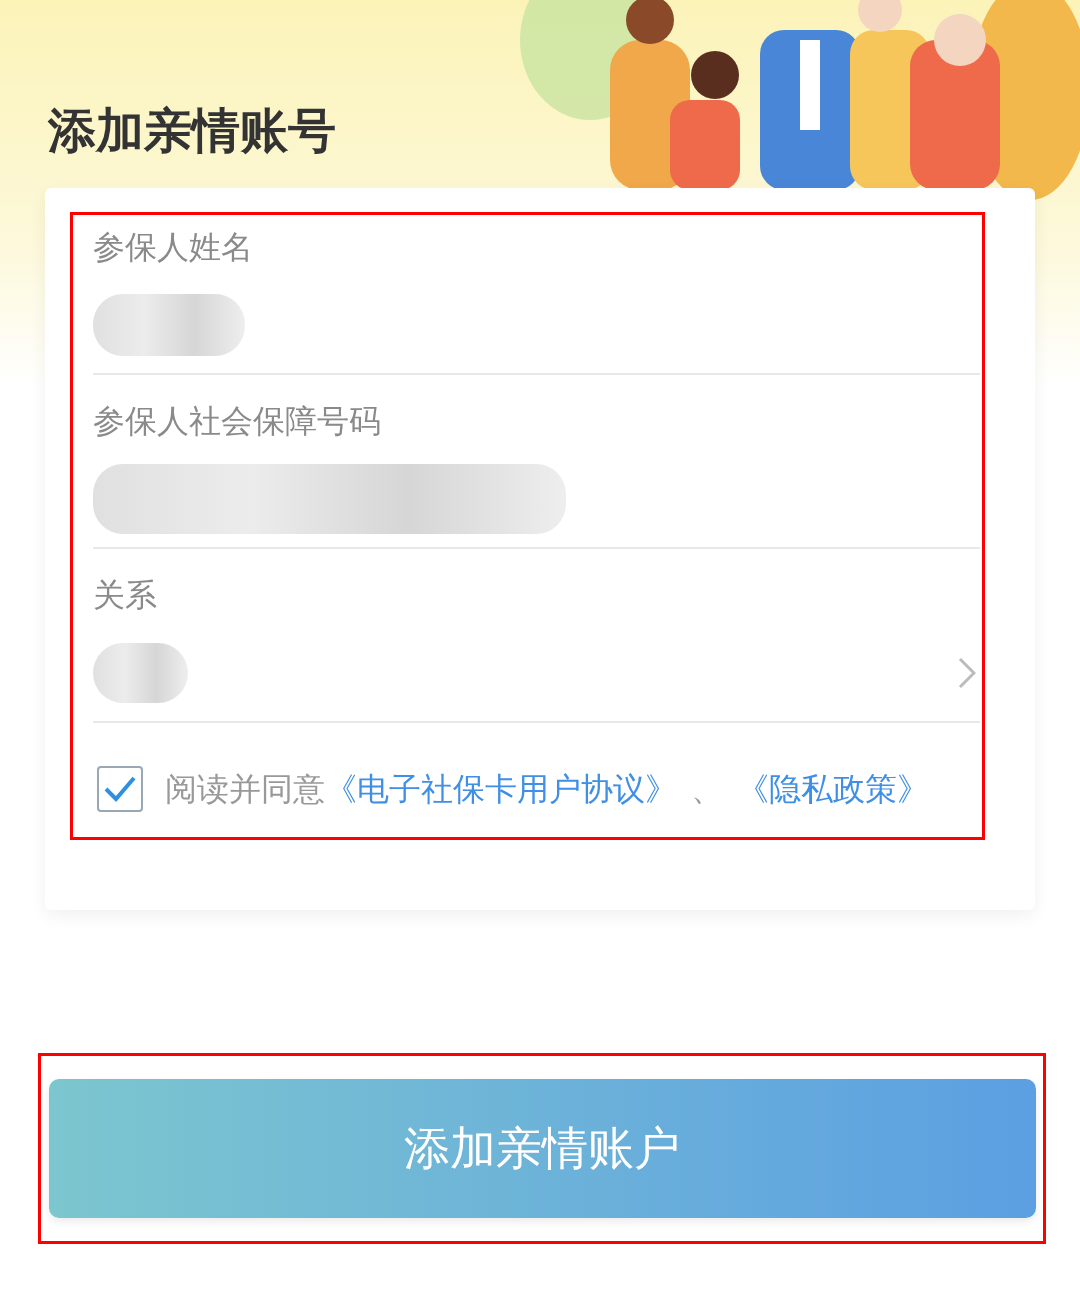  What do you see at coordinates (245, 789) in the screenshot?
I see `agreement-text: 阅读并同意` at bounding box center [245, 789].